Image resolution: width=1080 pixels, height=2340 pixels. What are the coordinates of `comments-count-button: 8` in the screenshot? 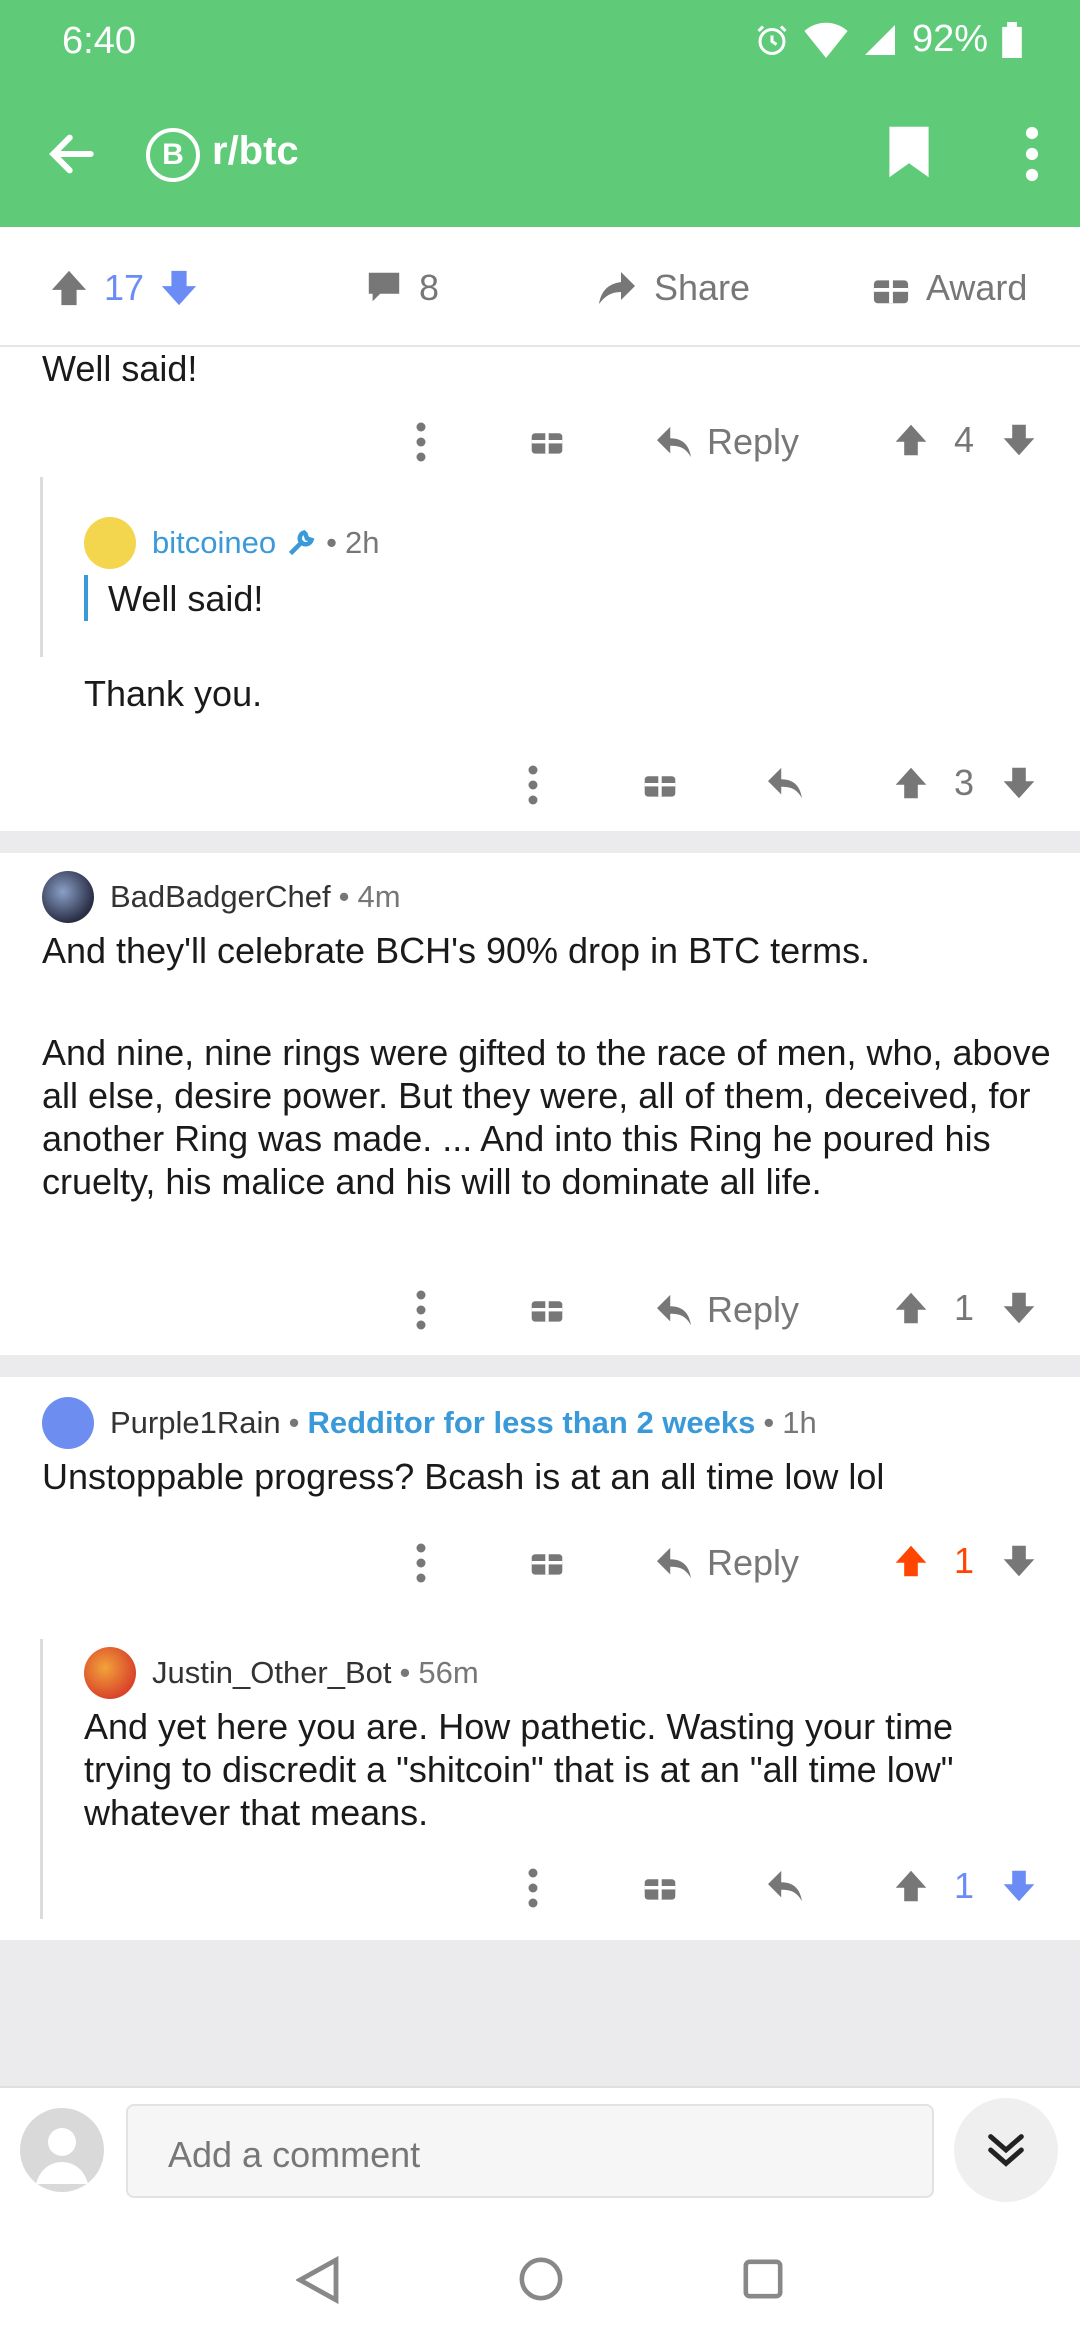 It's located at (402, 288).